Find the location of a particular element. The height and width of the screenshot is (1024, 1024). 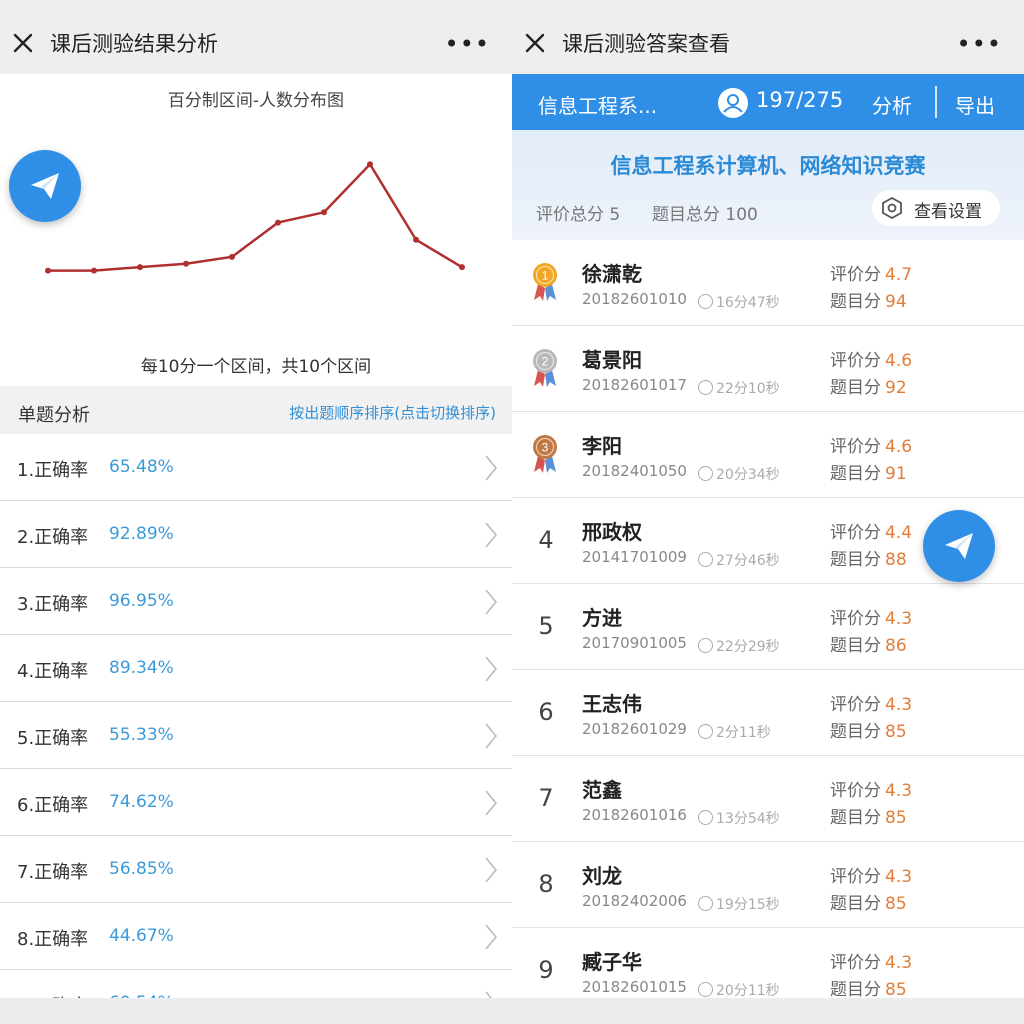

submission-count: 197/275 is located at coordinates (800, 100).